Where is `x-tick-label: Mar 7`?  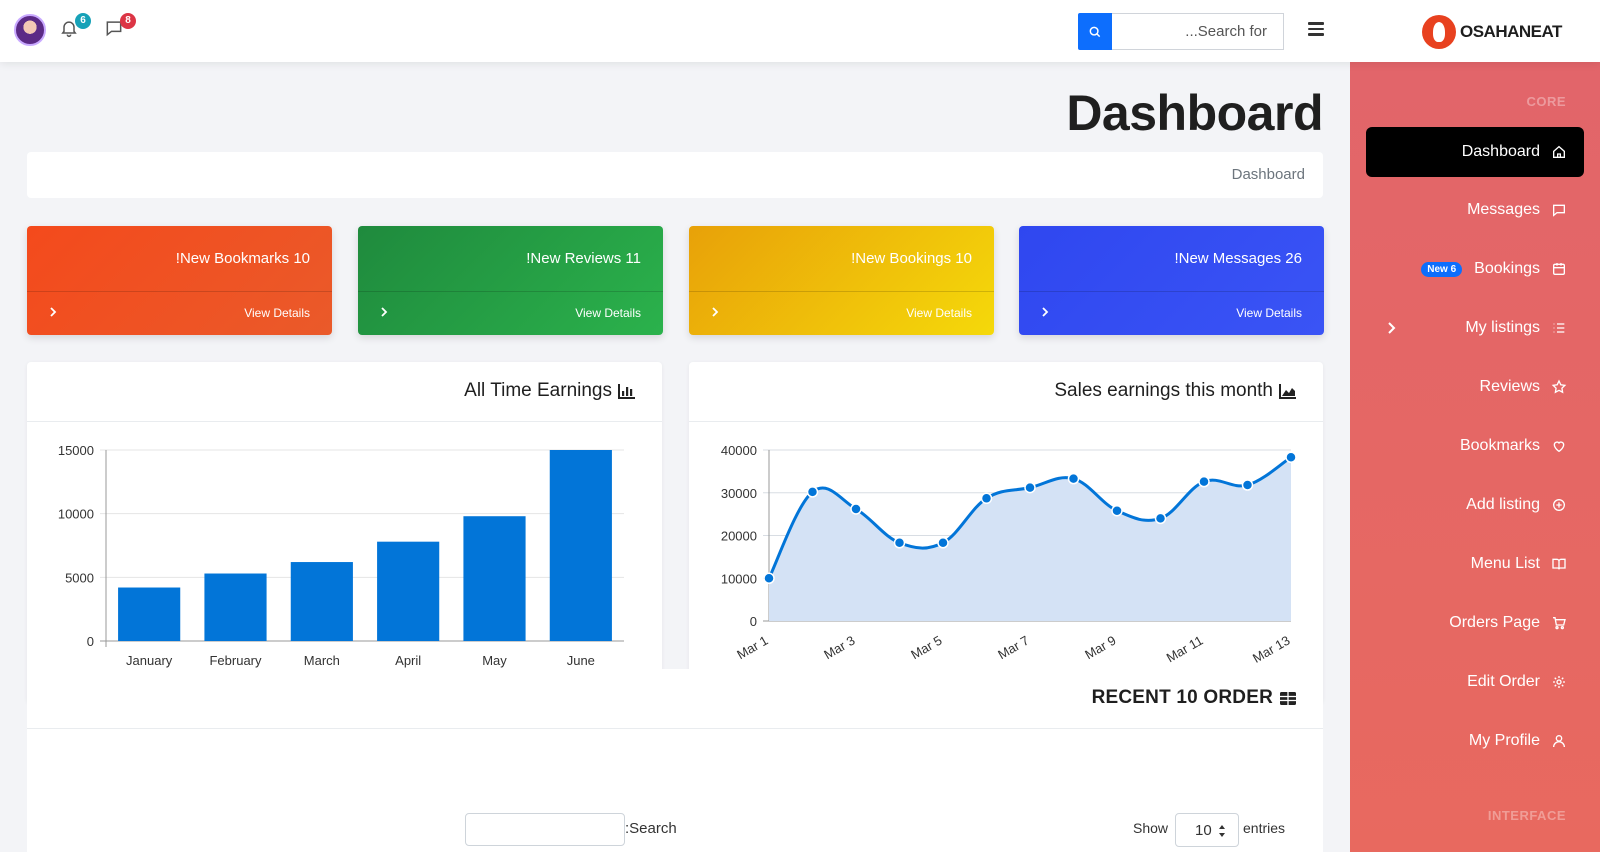
x-tick-label: Mar 7 is located at coordinates (1013, 648).